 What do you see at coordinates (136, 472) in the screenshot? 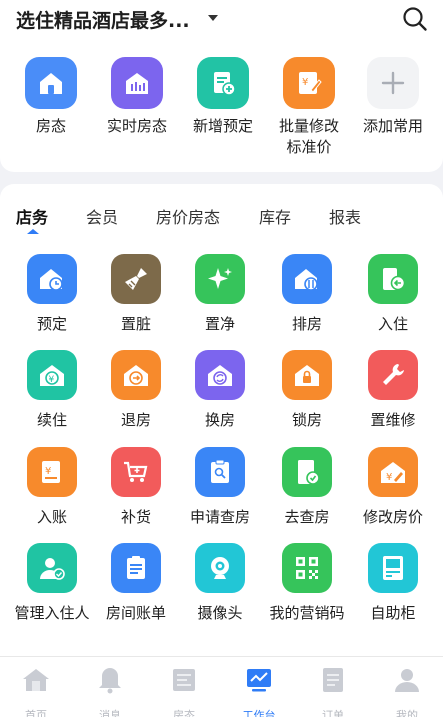
I see `cart-icon` at bounding box center [136, 472].